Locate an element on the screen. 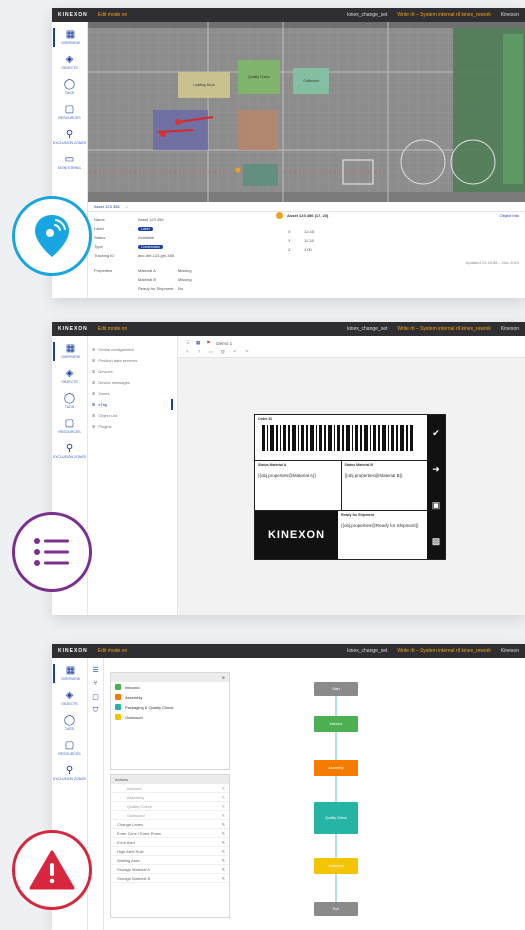 The width and height of the screenshot is (525, 930). flow-node-label: Quality Check is located at coordinates (336, 818).